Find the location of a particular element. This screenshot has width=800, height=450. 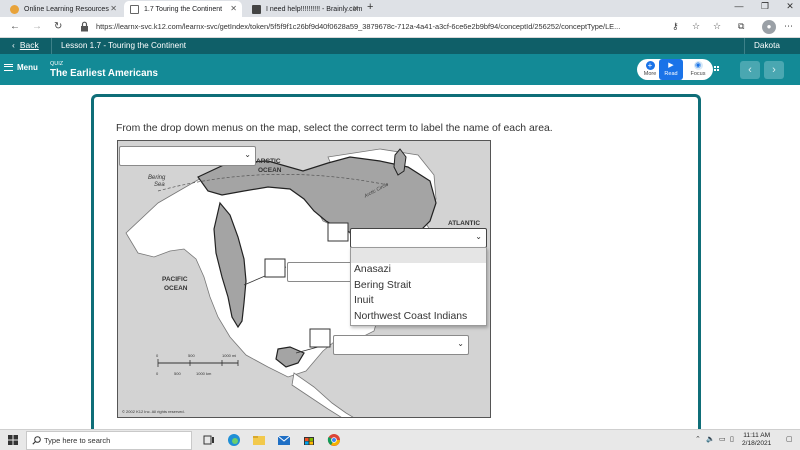

collections-icon: ⧉ is located at coordinates (741, 26).